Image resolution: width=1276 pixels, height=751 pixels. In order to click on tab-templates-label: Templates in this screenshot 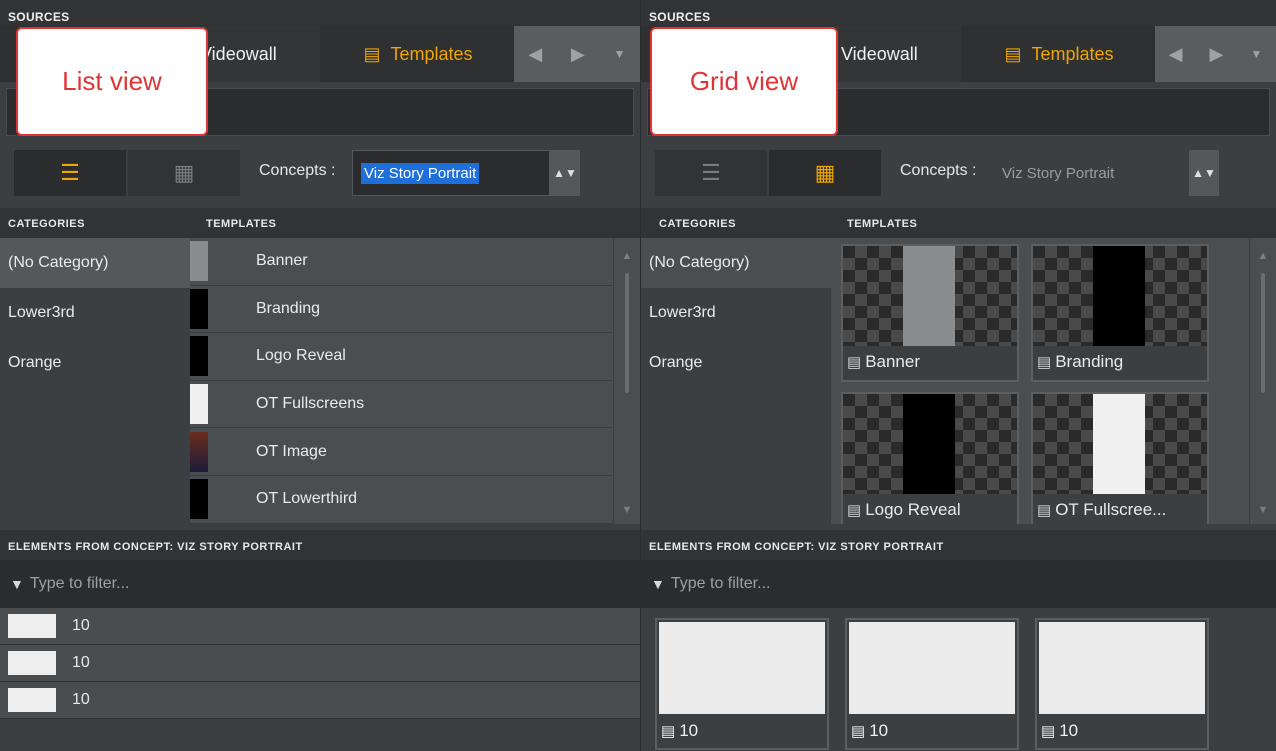, I will do `click(1072, 53)`.